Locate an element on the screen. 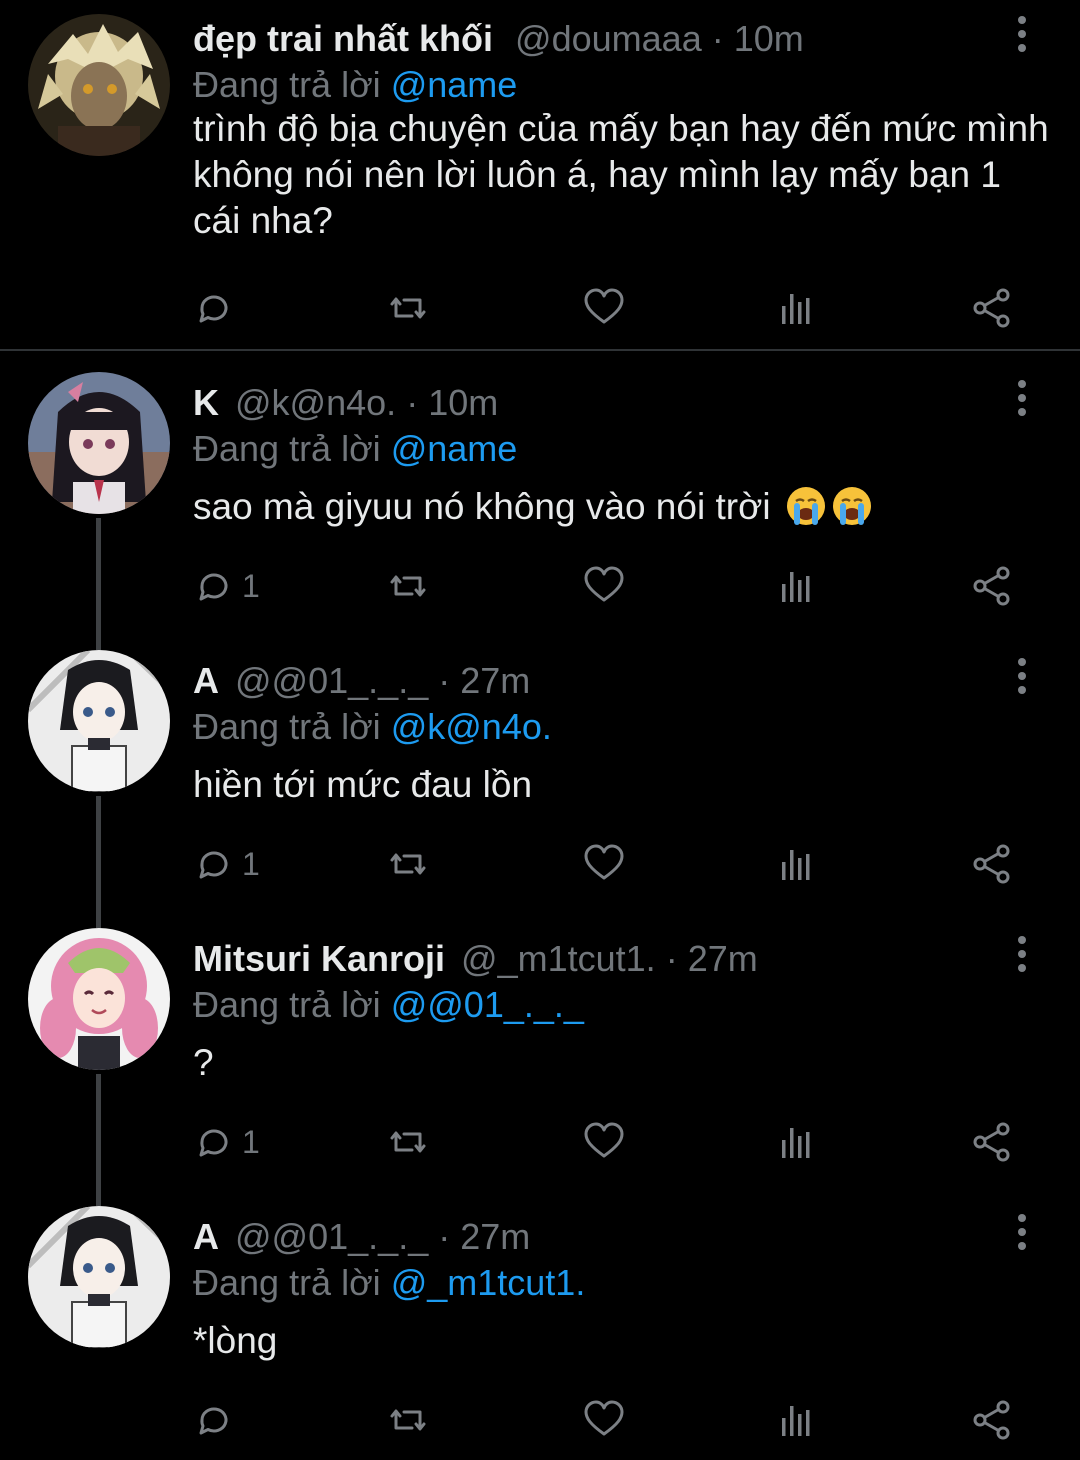 This screenshot has width=1080, height=1460. tweet-header: đẹp trai nhất khối @doumaaa · 10m is located at coordinates (498, 39).